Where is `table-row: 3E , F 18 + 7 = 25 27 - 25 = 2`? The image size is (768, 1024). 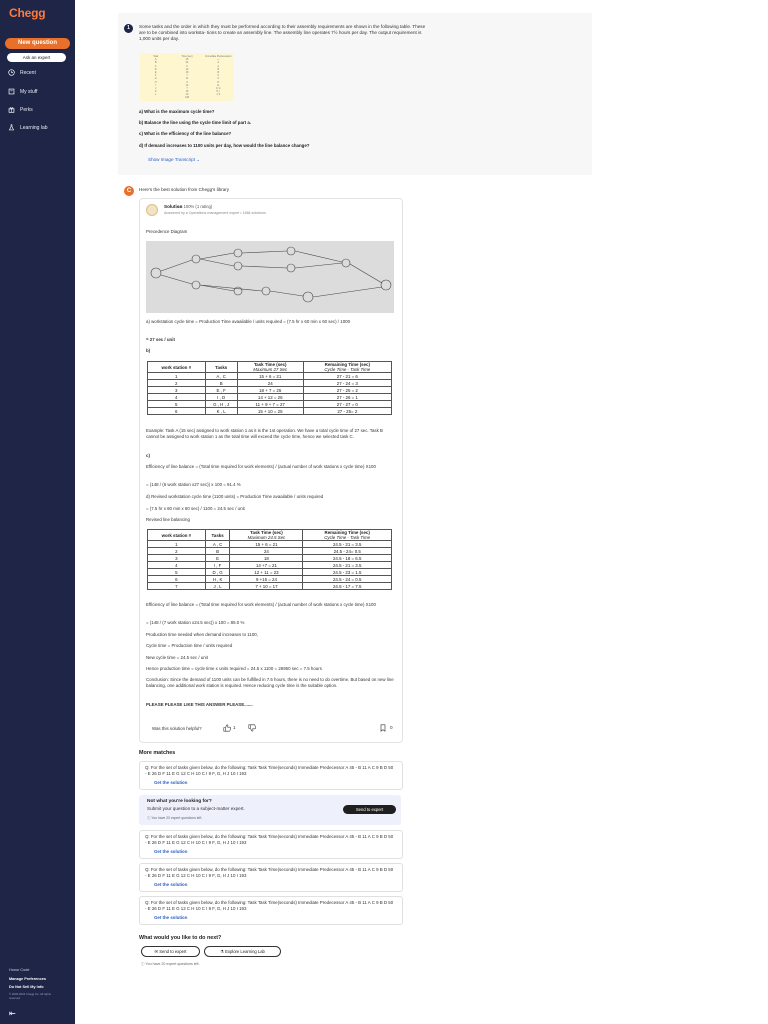
table-row: 3E , F 18 + 7 = 25 27 - 25 = 2 is located at coordinates (270, 390).